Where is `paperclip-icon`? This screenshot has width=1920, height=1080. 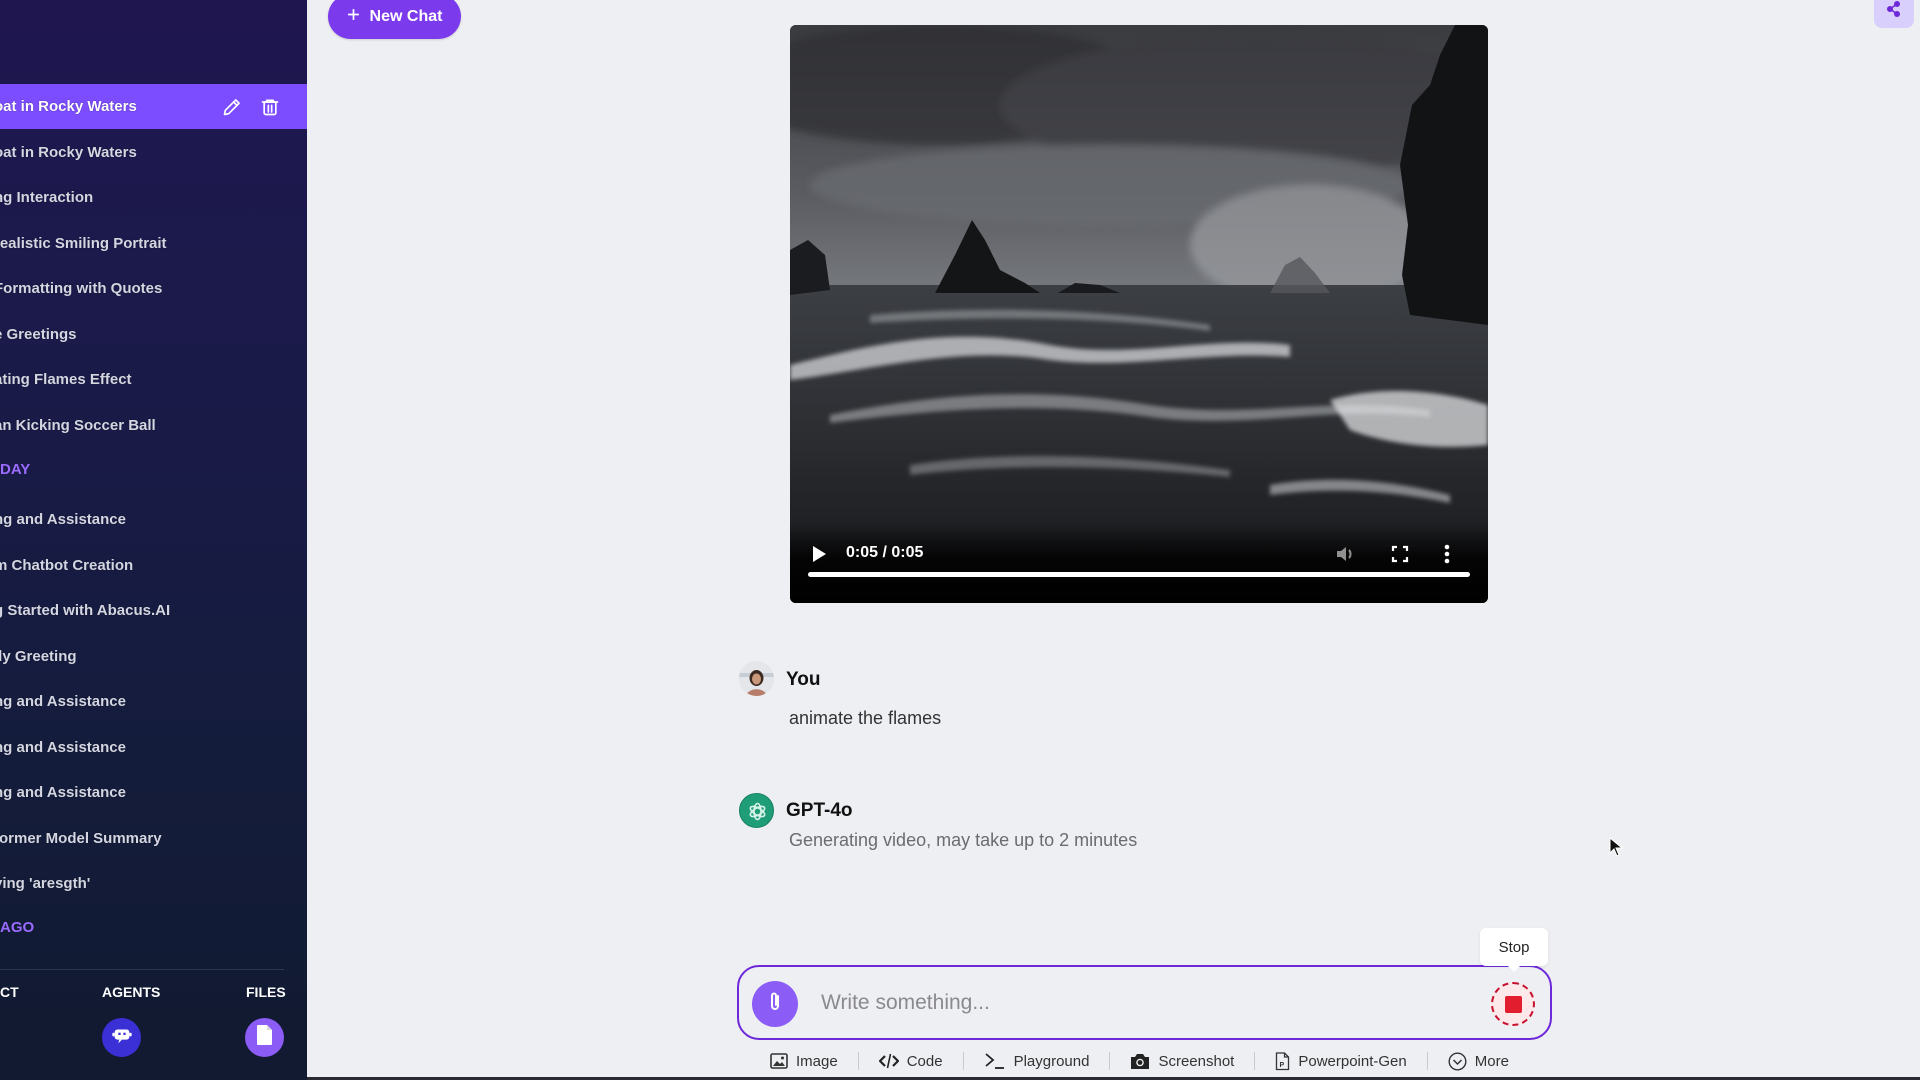 paperclip-icon is located at coordinates (775, 1004).